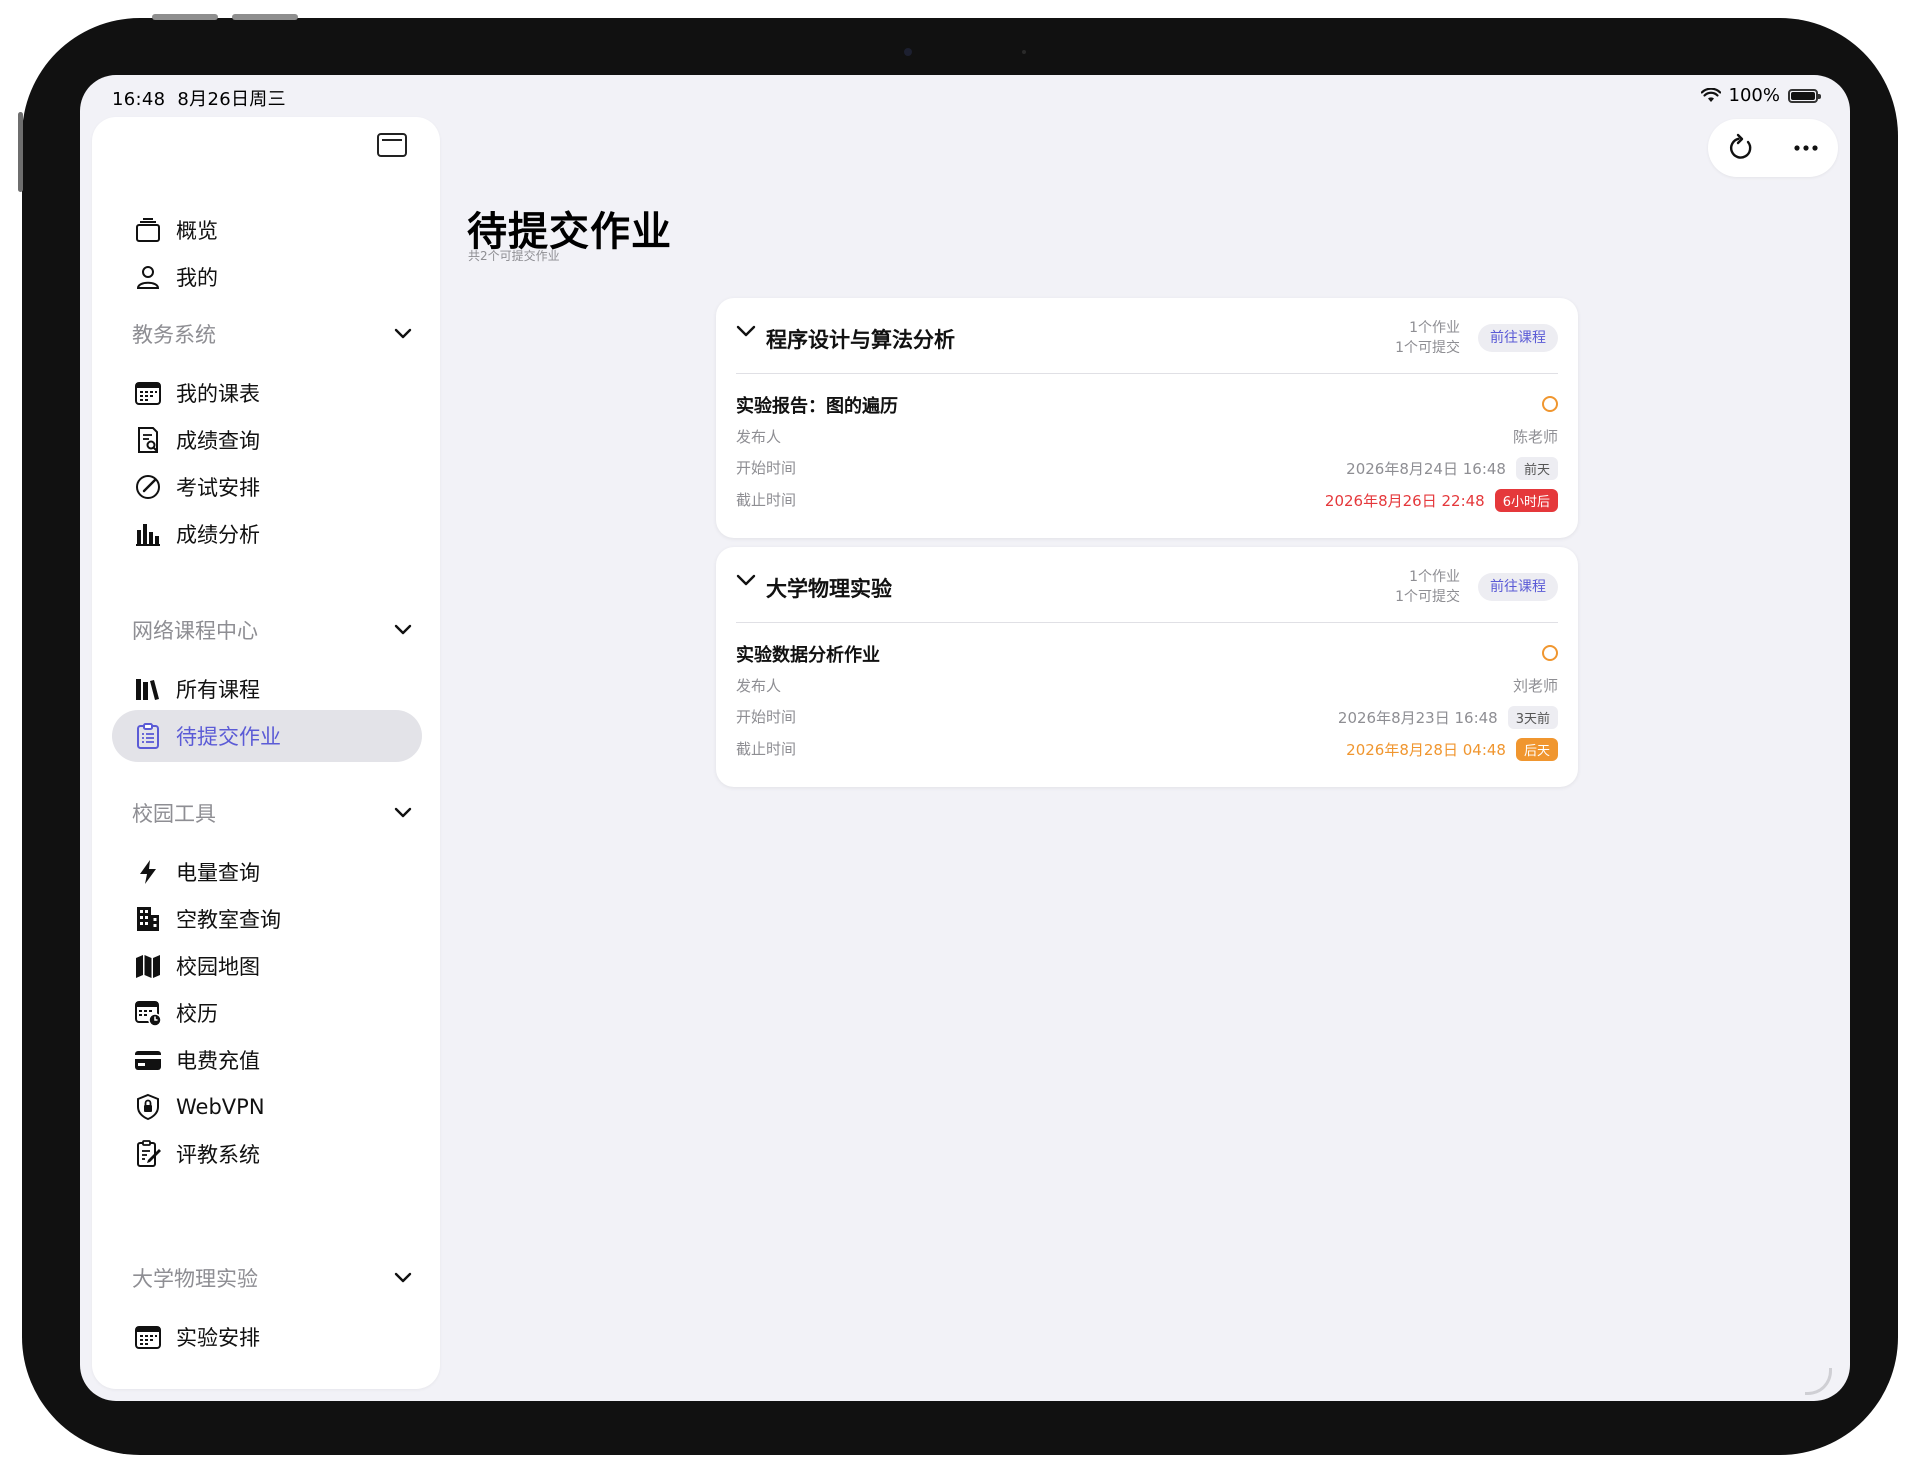 This screenshot has height=1471, width=1920. What do you see at coordinates (267, 393) in the screenshot?
I see `sidebar-item-timetable: 我的课表` at bounding box center [267, 393].